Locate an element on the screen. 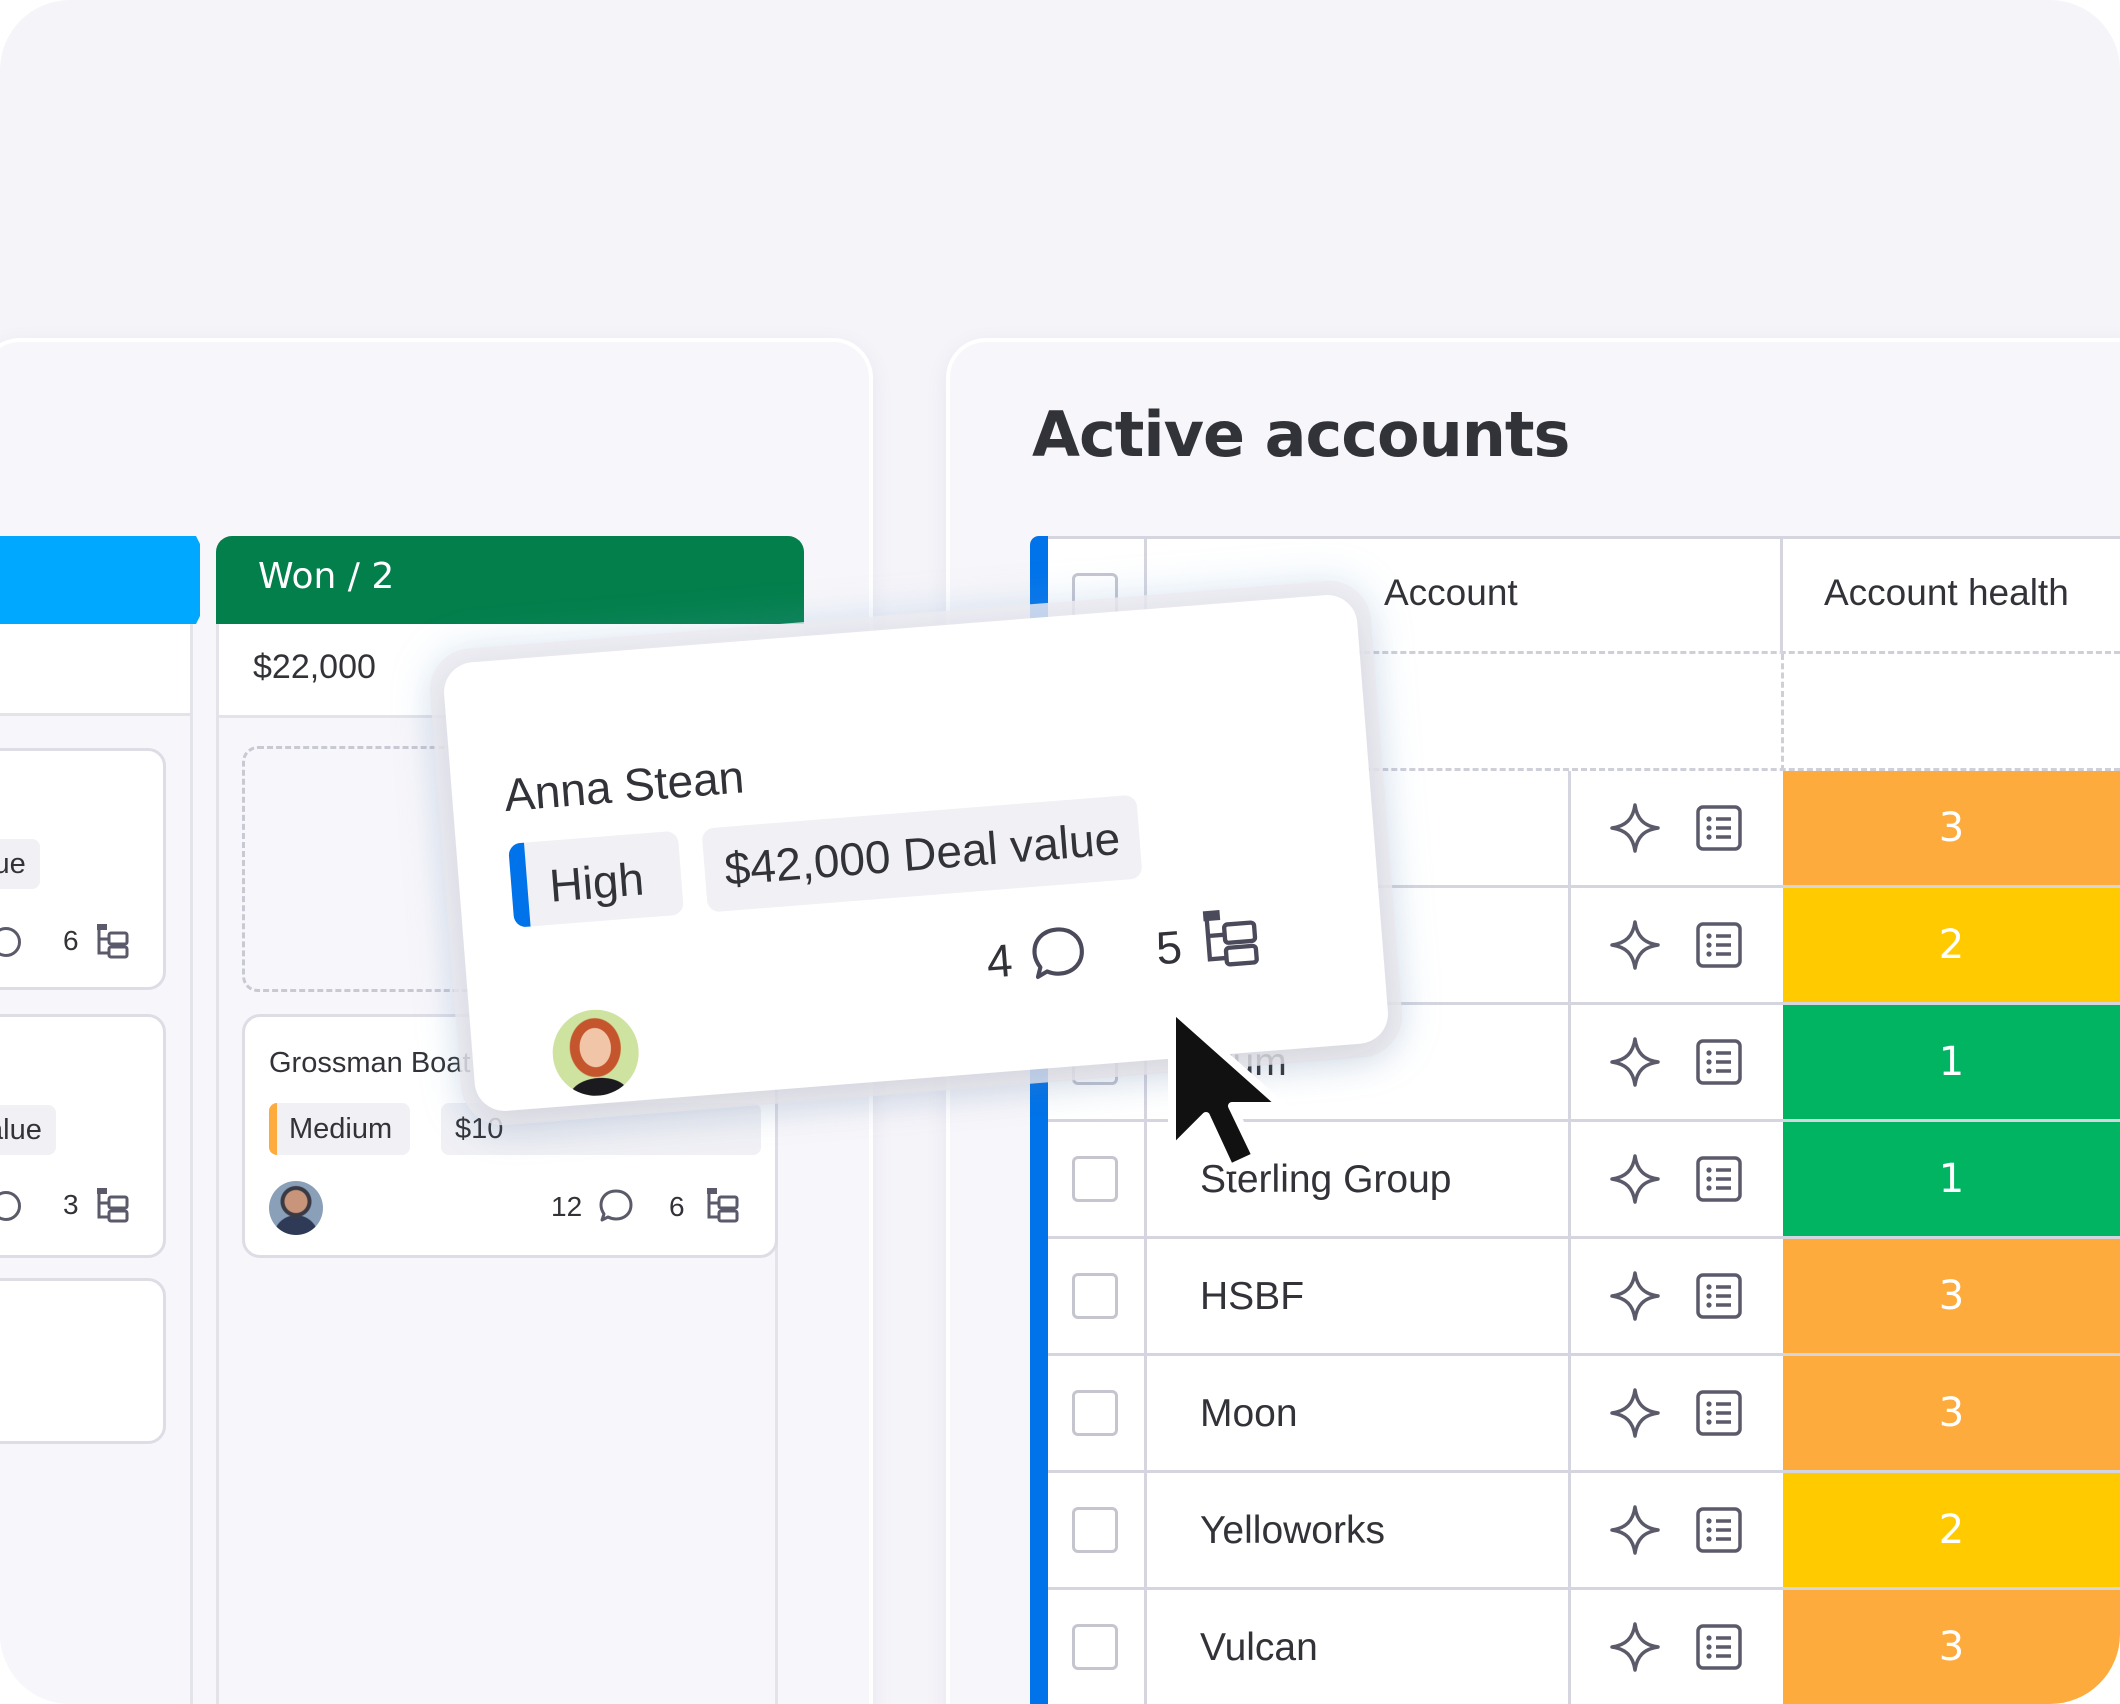 This screenshot has height=1704, width=2120. table-row: Vulcan 3 is located at coordinates (1584, 1647).